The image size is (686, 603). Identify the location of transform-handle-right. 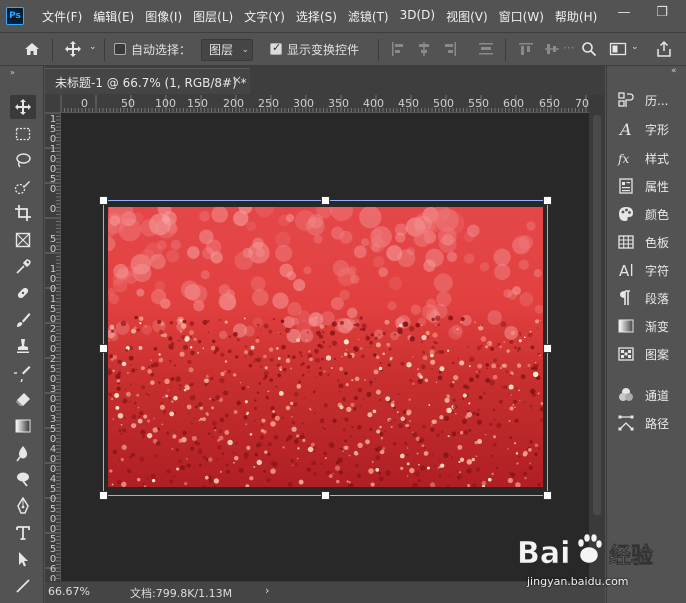
(547, 348).